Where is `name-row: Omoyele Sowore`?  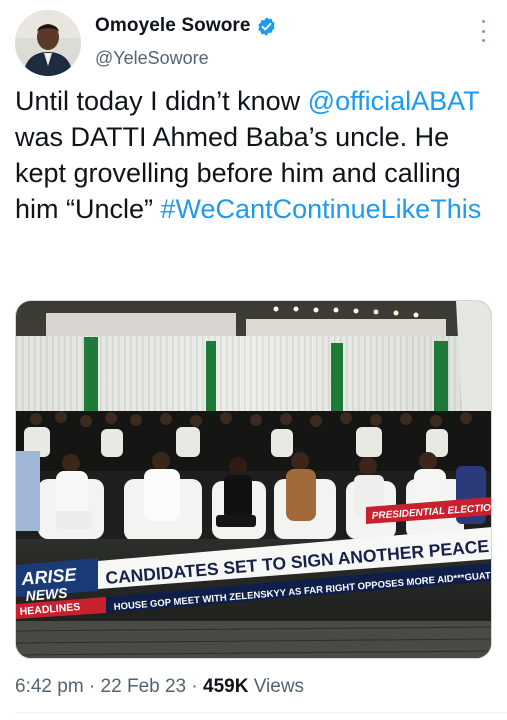 name-row: Omoyele Sowore is located at coordinates (186, 26).